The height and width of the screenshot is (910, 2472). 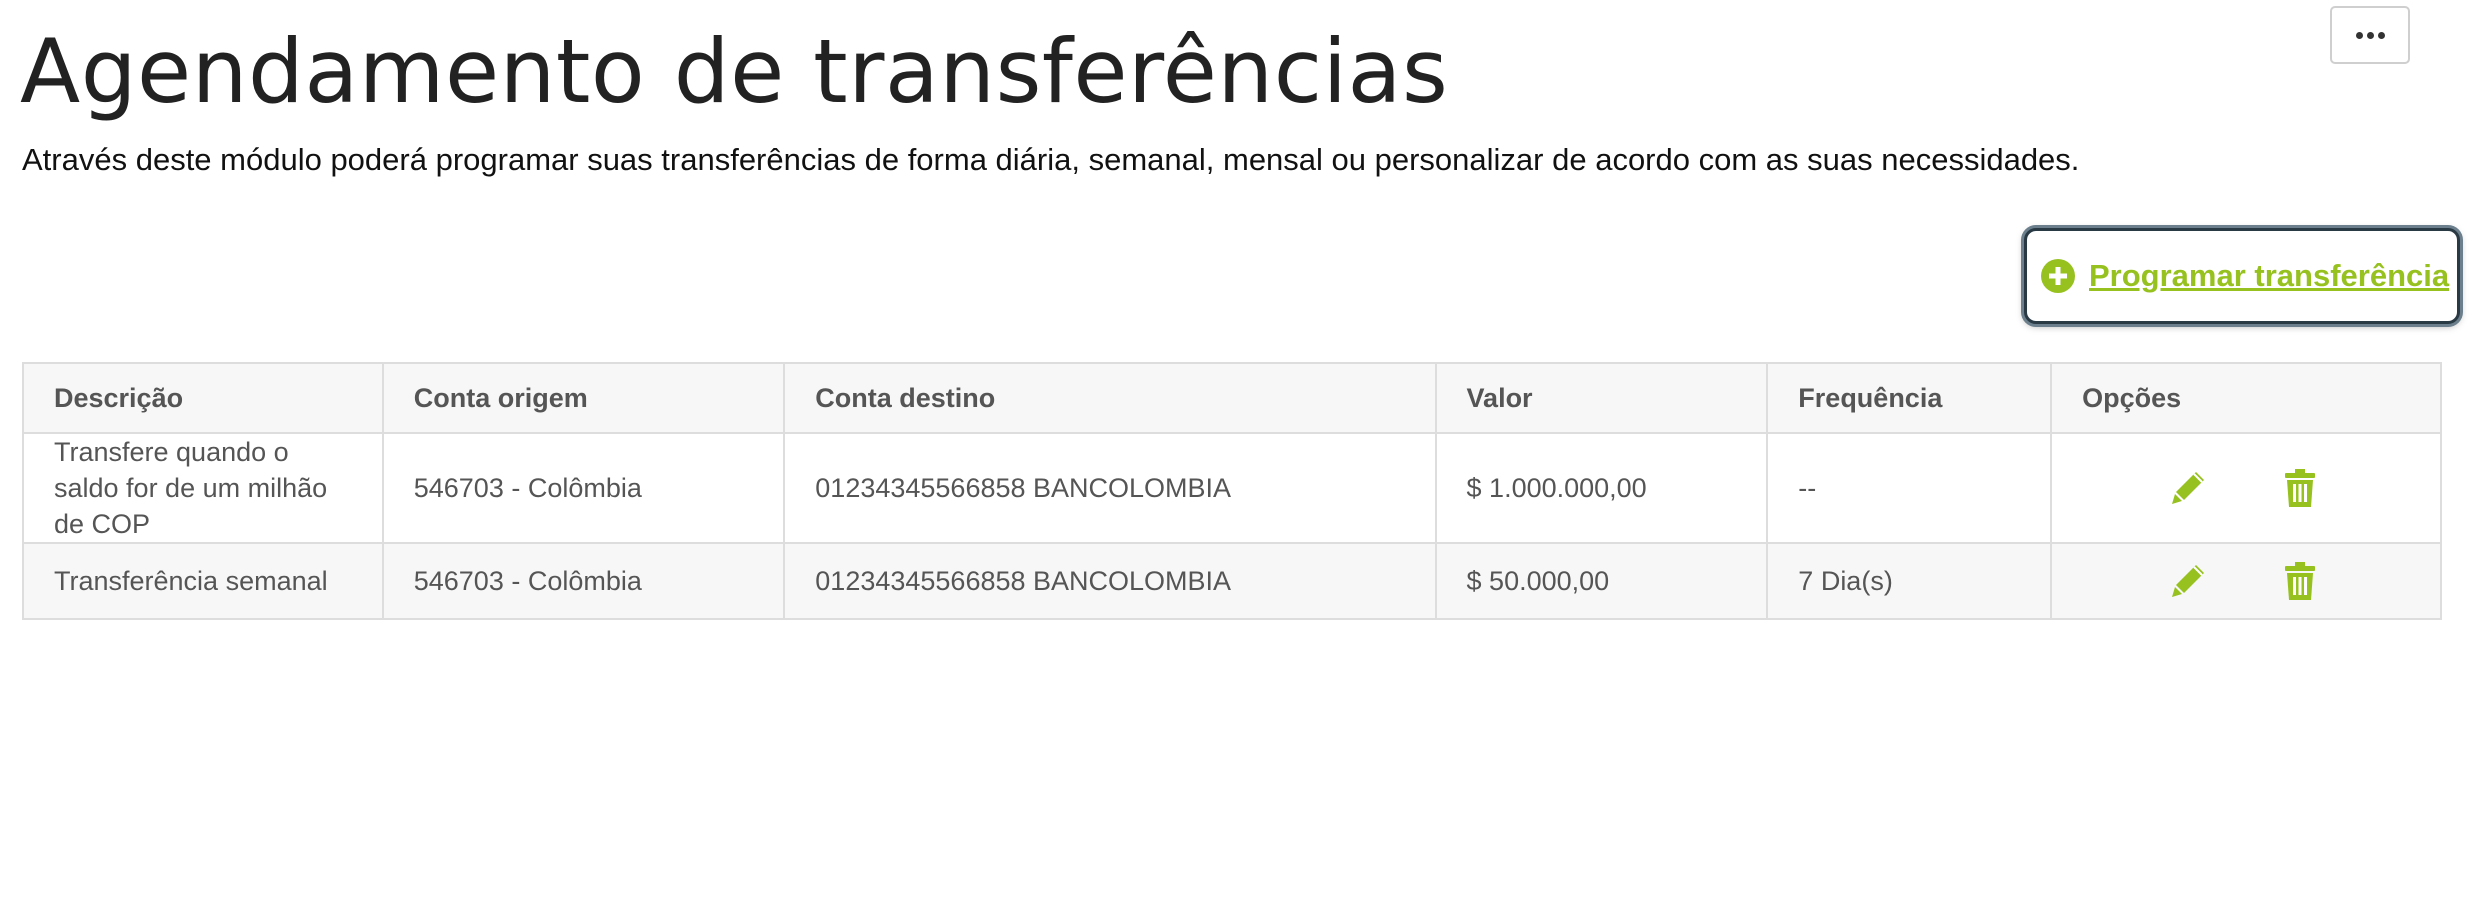 I want to click on column-header-descricao: Descrição, so click(x=203, y=398).